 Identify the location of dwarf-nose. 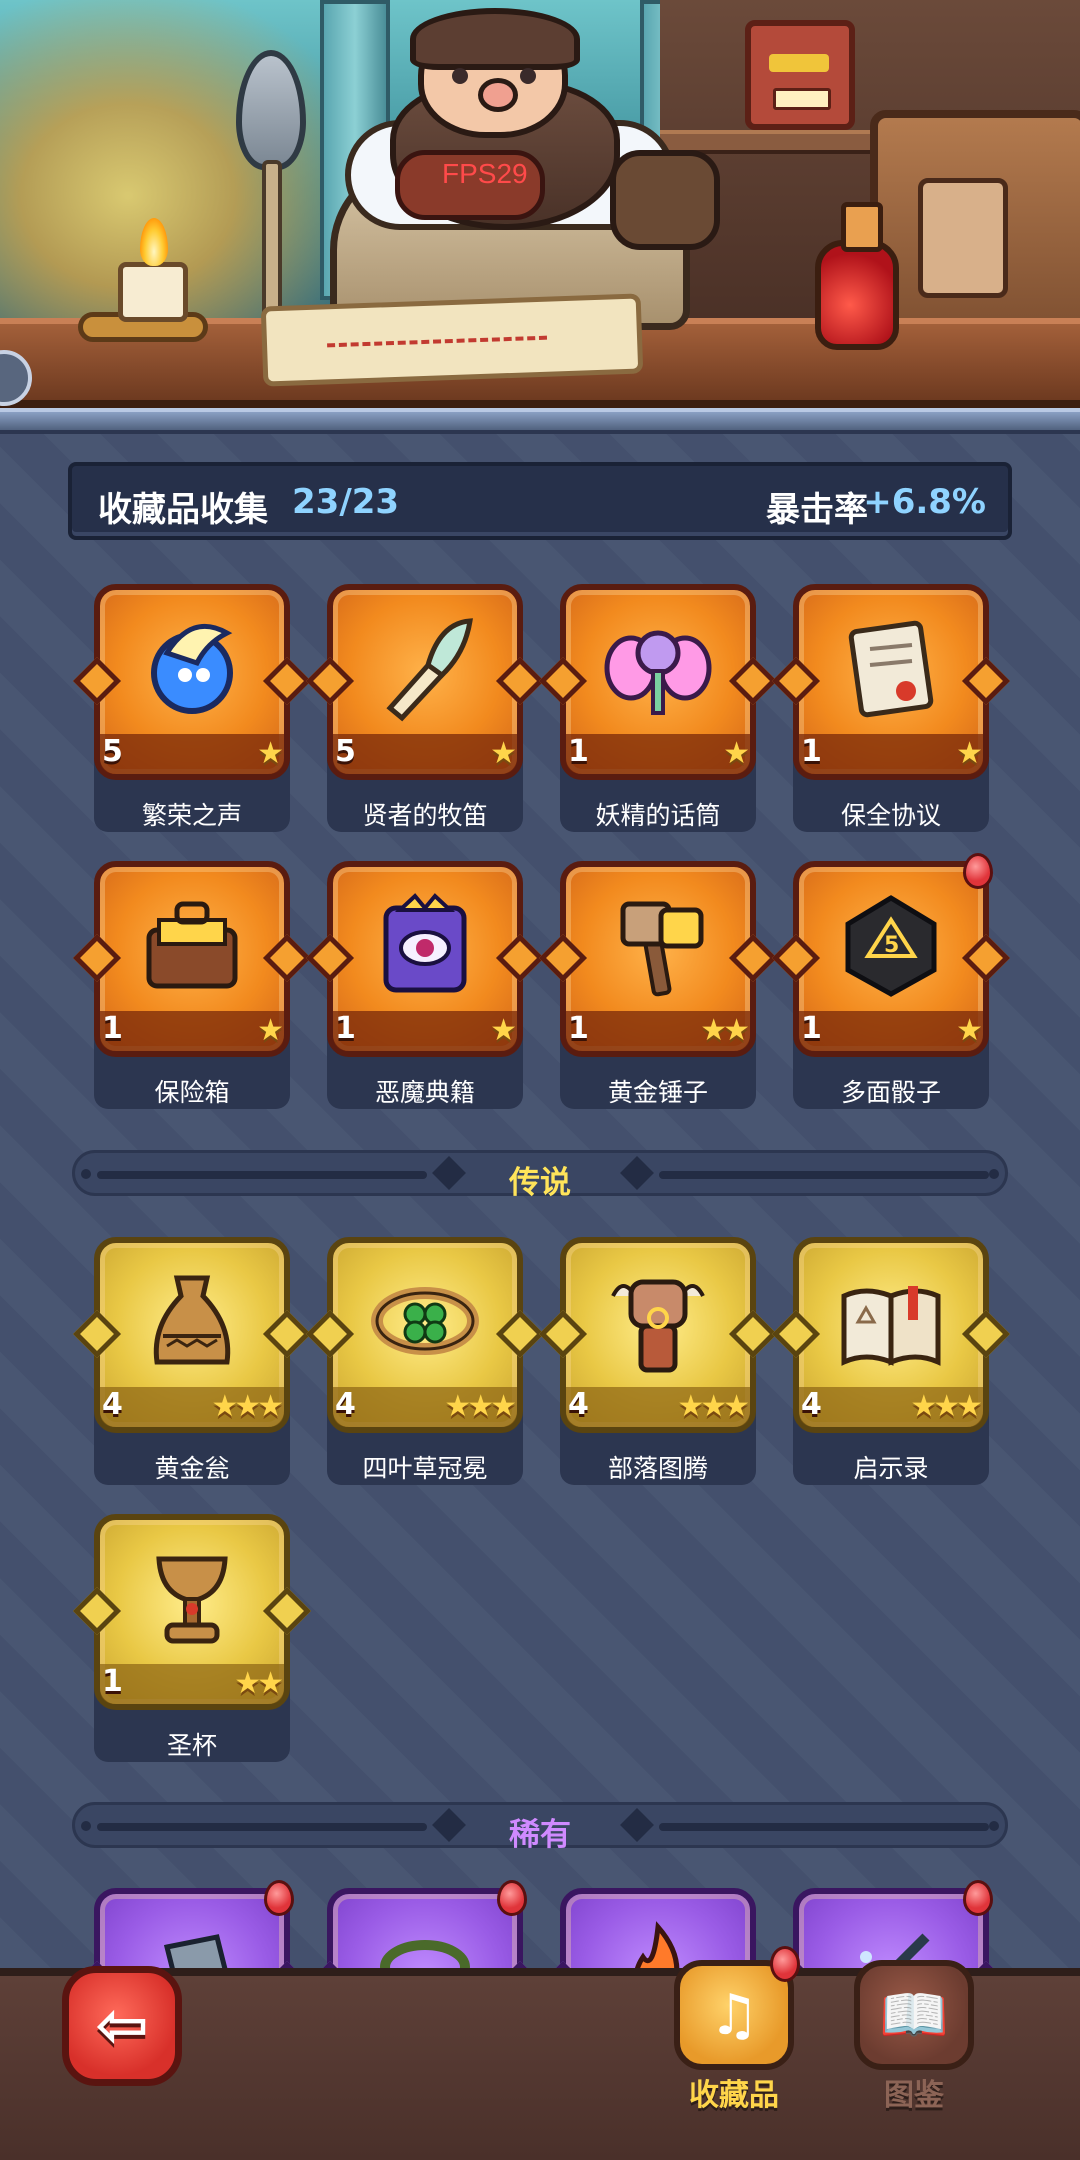
(498, 95).